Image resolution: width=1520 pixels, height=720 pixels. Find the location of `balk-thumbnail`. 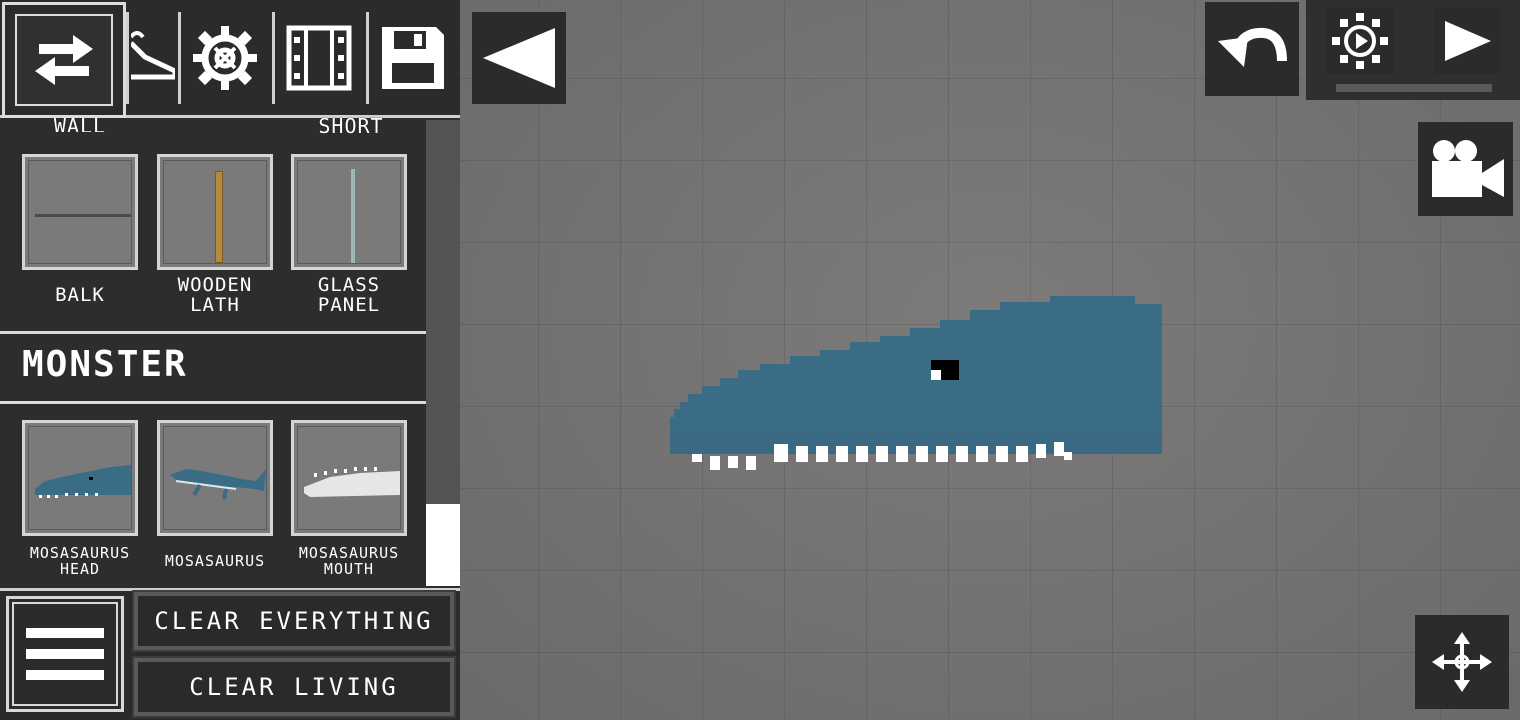

balk-thumbnail is located at coordinates (83, 215).